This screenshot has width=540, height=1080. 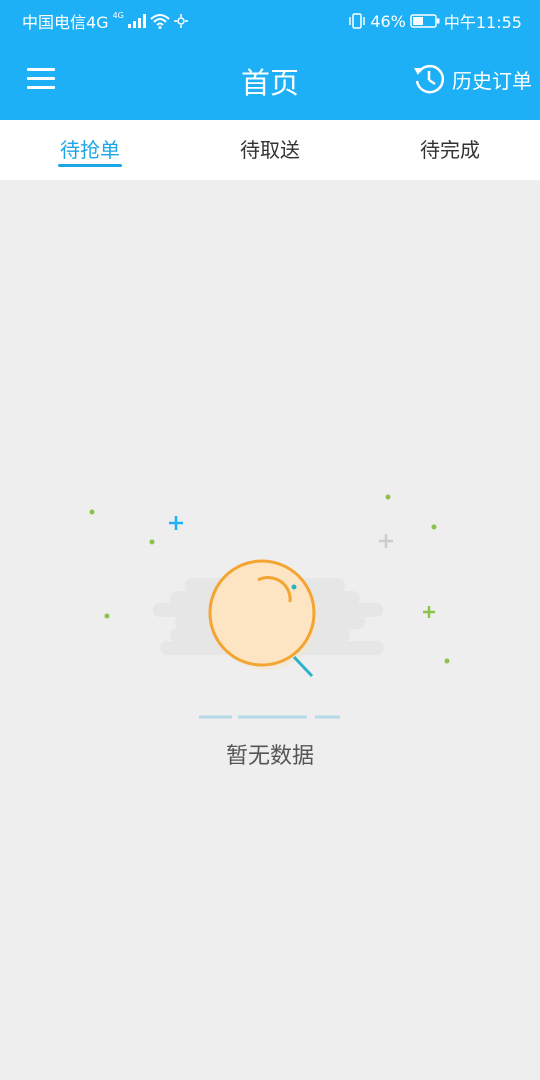 What do you see at coordinates (429, 79) in the screenshot?
I see `history-icon` at bounding box center [429, 79].